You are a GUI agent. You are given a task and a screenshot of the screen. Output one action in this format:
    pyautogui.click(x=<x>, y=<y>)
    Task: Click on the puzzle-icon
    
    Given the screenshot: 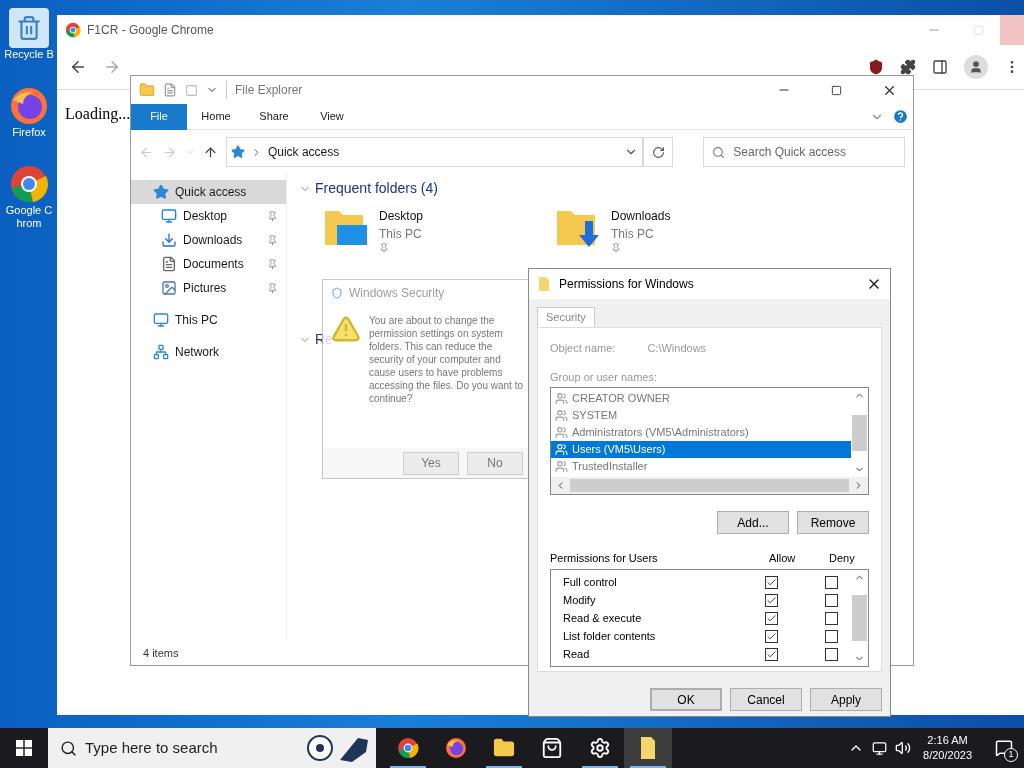 What is the action you would take?
    pyautogui.click(x=908, y=67)
    